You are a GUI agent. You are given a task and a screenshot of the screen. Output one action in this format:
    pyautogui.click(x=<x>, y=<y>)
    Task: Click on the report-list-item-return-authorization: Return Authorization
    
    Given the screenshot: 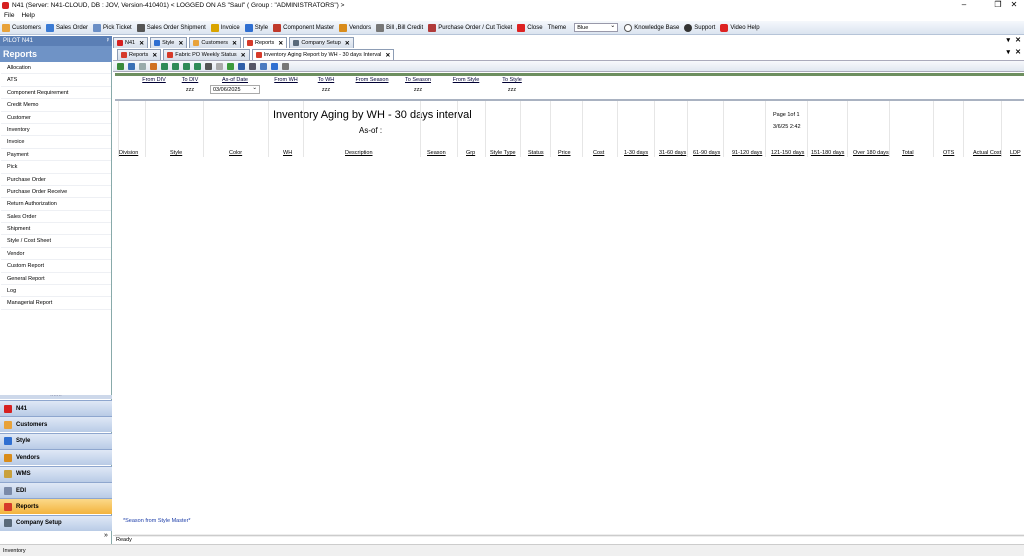 What is the action you would take?
    pyautogui.click(x=56, y=204)
    